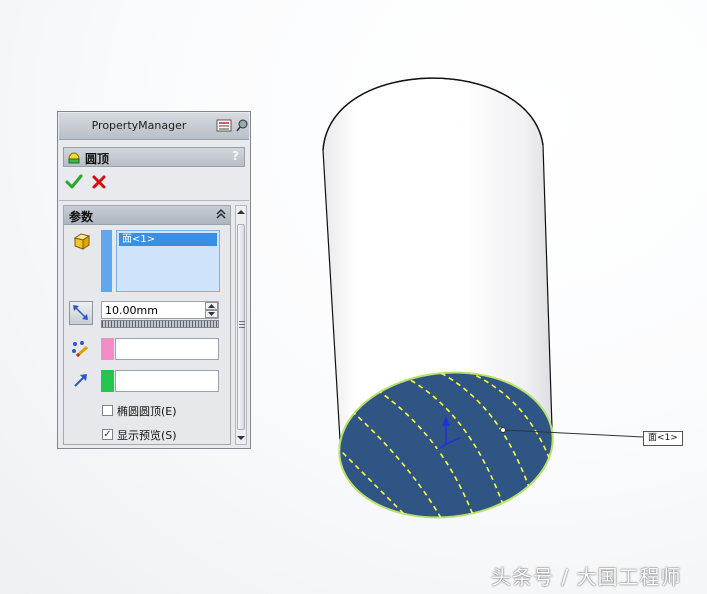  I want to click on elliptical-dome-checkbox, so click(107, 410).